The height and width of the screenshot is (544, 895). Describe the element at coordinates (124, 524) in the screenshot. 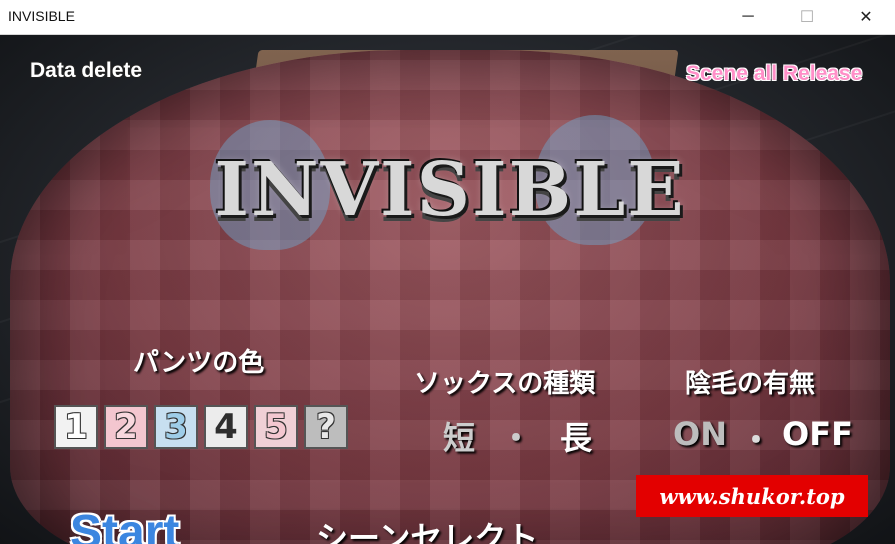

I see `start-button: Start` at that location.